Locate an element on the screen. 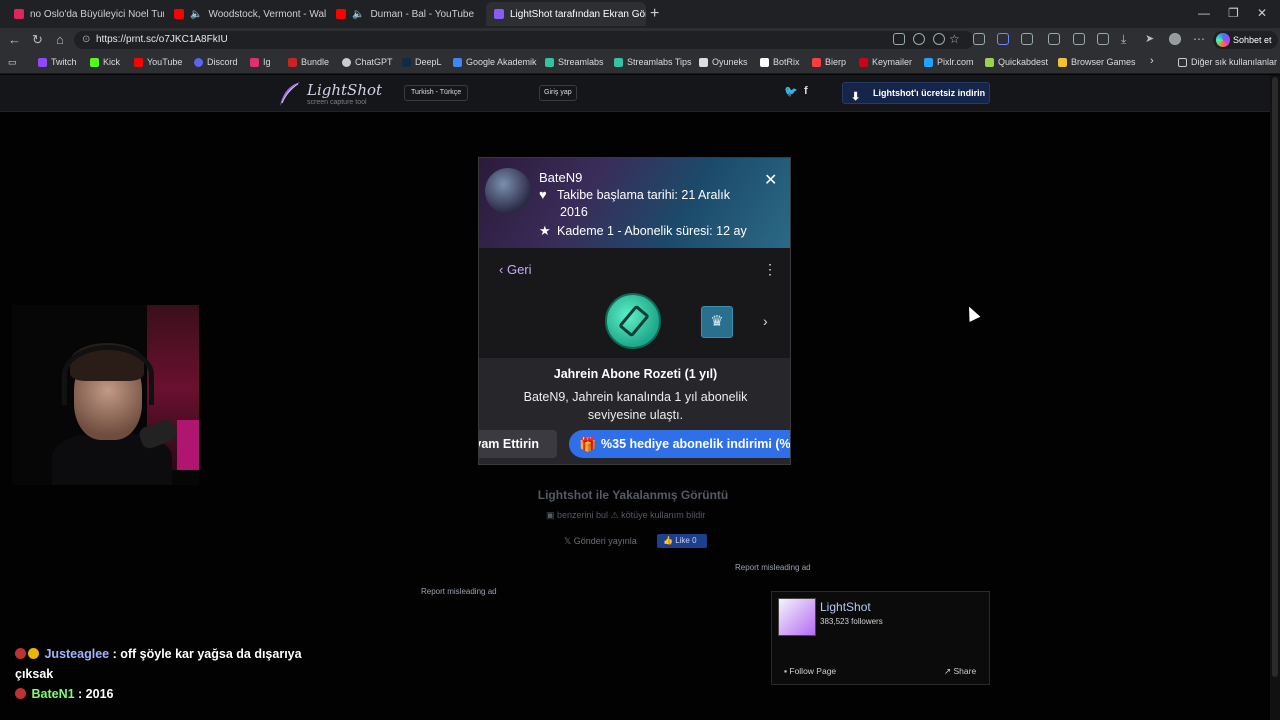 This screenshot has width=1280, height=720. tab-woodstock: 🔈 Woodstock, Vermont - Walkin ✕ is located at coordinates (246, 14).